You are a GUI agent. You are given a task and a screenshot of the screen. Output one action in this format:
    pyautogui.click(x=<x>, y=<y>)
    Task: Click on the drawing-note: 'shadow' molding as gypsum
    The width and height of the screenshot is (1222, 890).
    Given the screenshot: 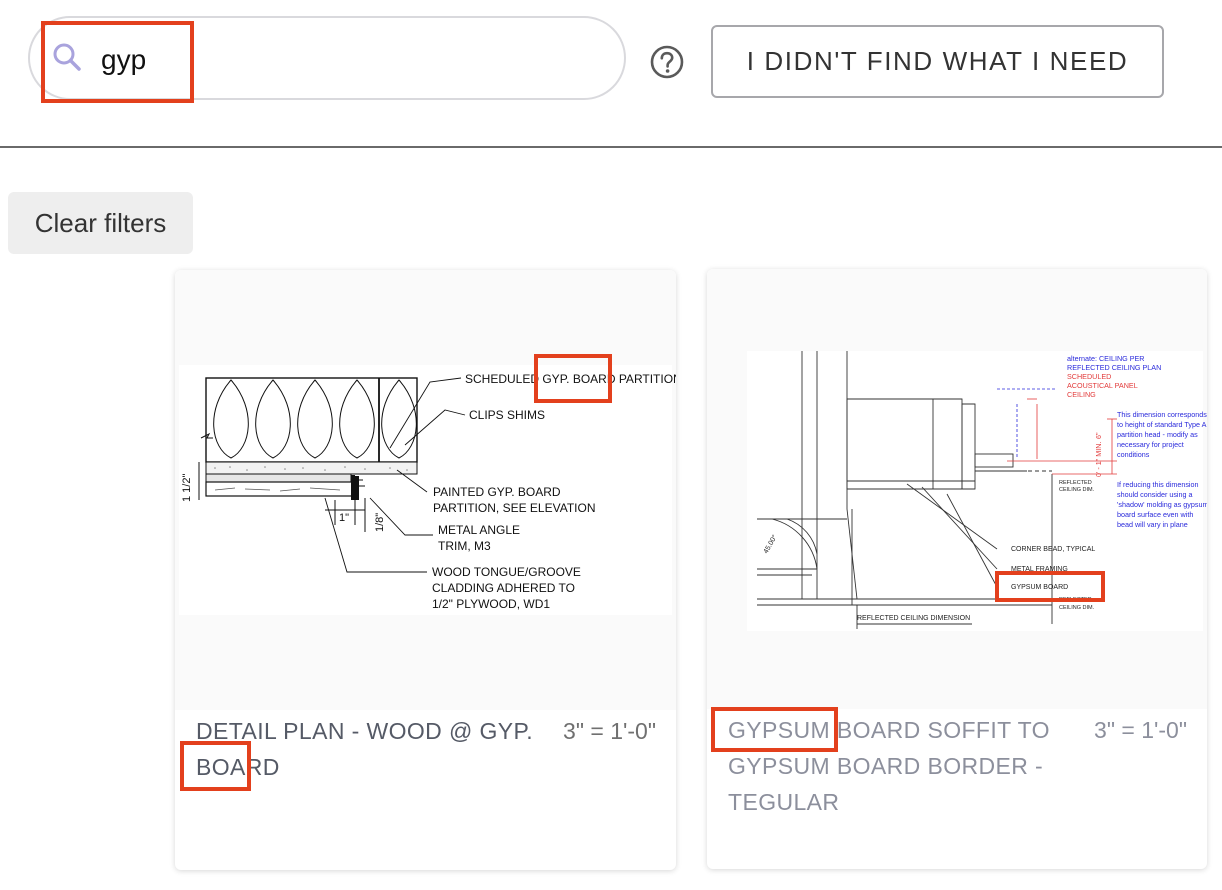 What is the action you would take?
    pyautogui.click(x=1162, y=504)
    